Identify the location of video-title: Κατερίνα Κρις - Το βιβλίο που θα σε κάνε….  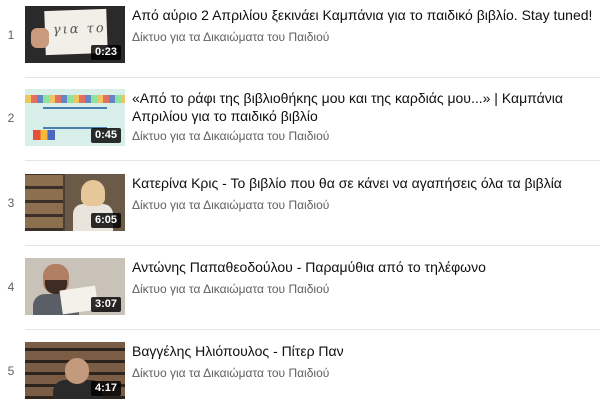
(363, 183).